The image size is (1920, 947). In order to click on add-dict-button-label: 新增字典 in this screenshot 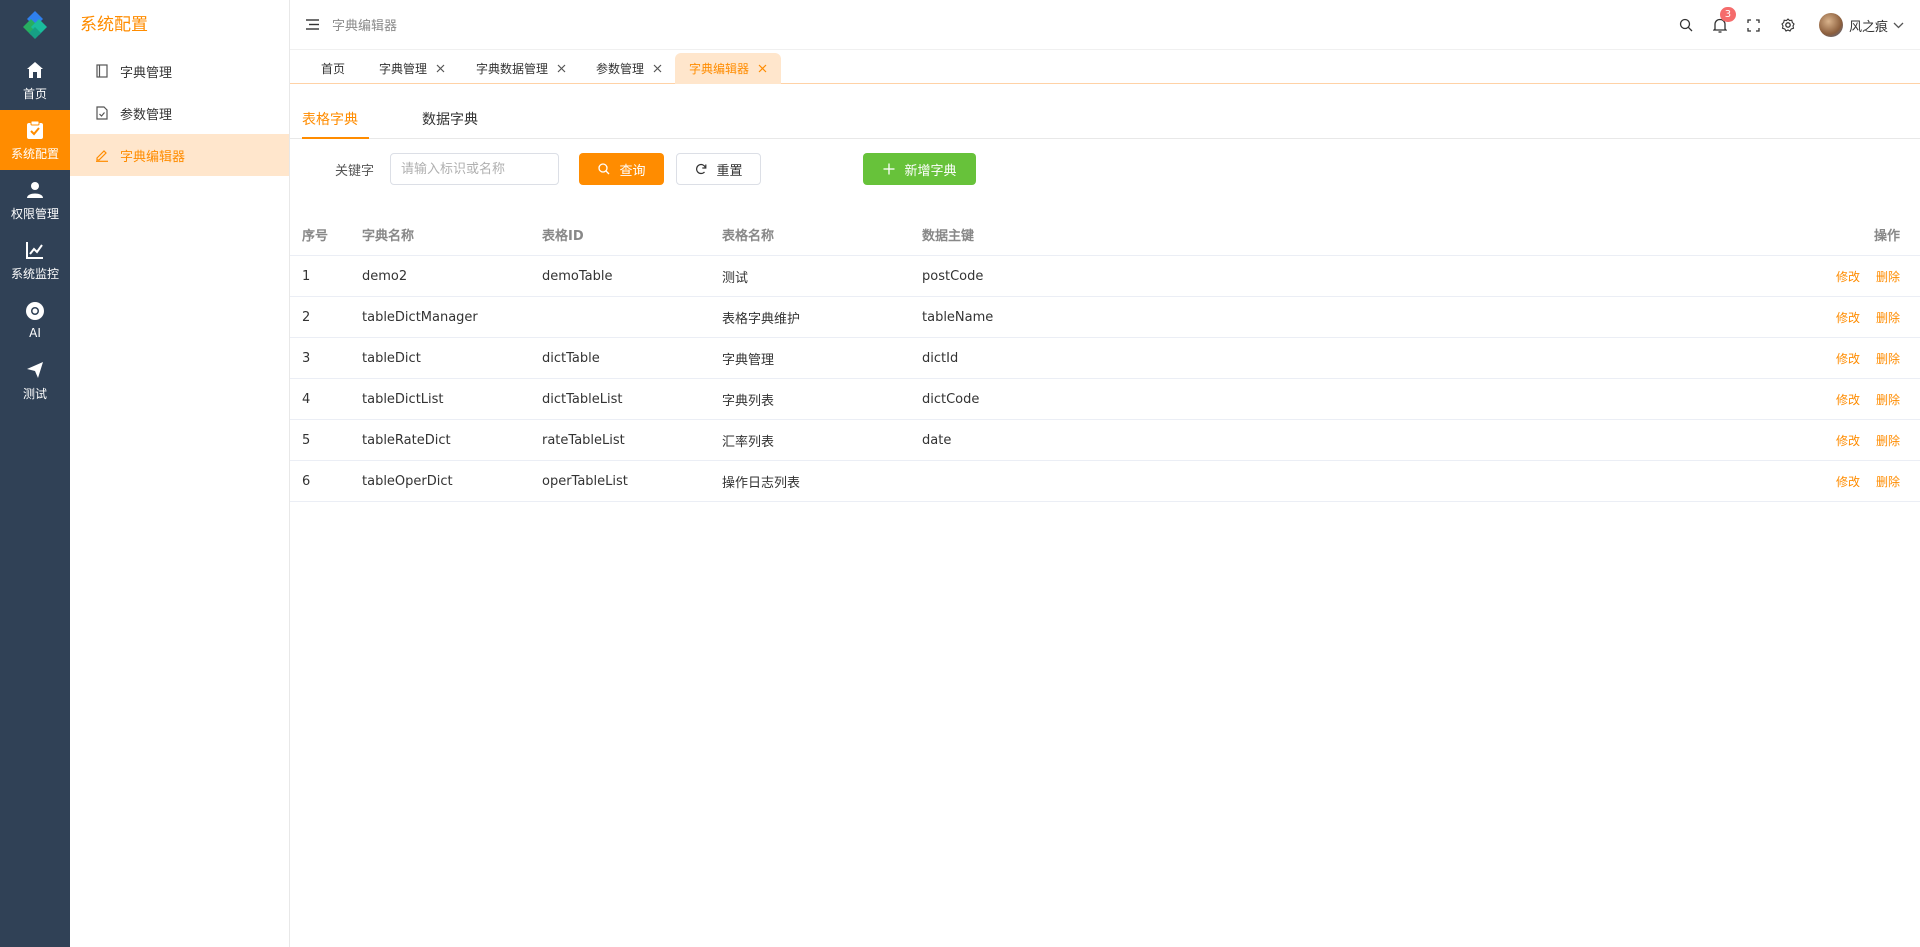, I will do `click(930, 171)`.